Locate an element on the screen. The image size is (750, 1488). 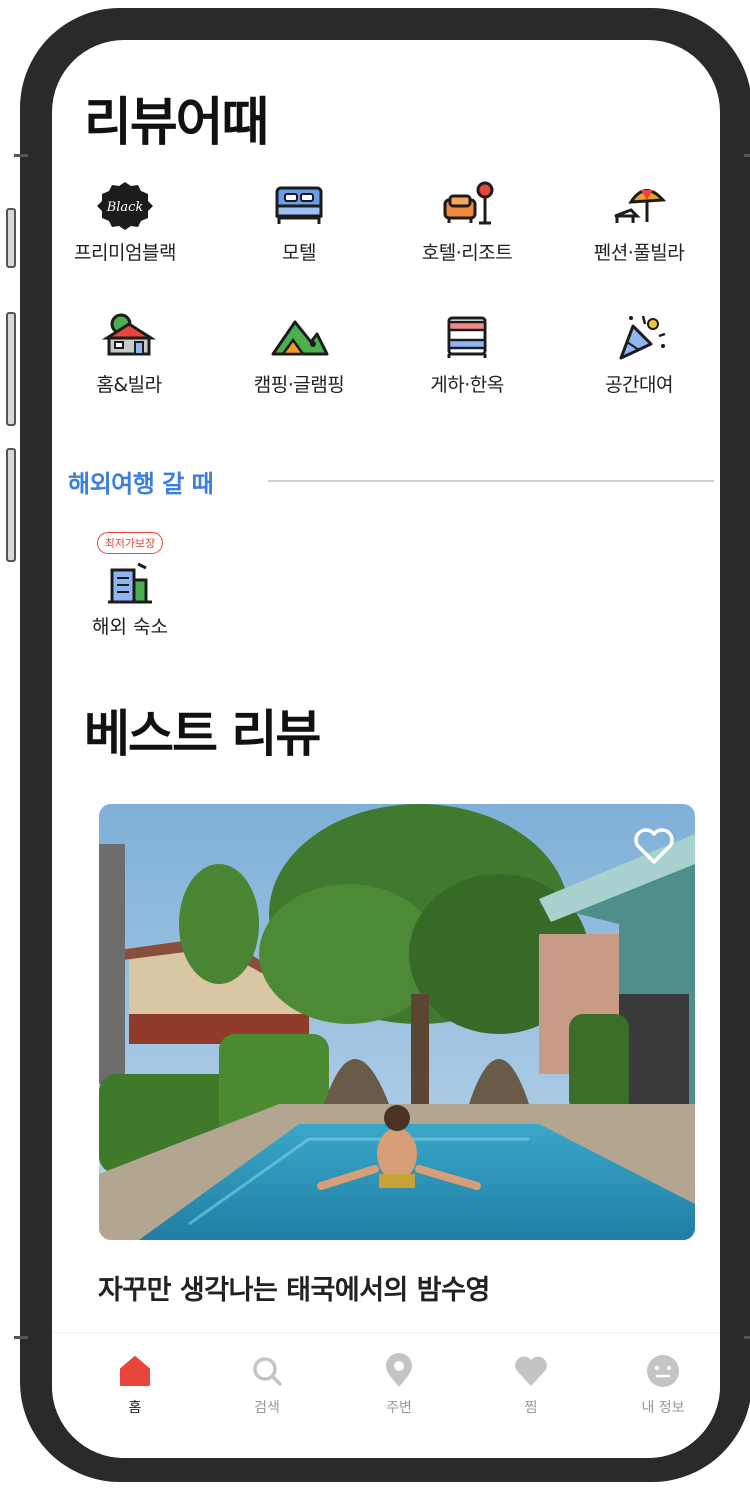
bunk-bed-icon is located at coordinates (467, 337).